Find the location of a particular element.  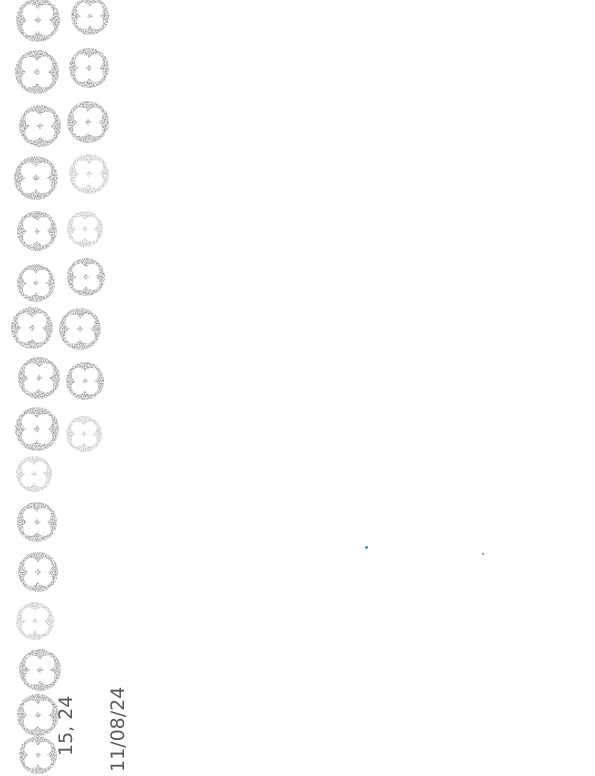

handwritten-note: 15, 24 is located at coordinates (66, 726).